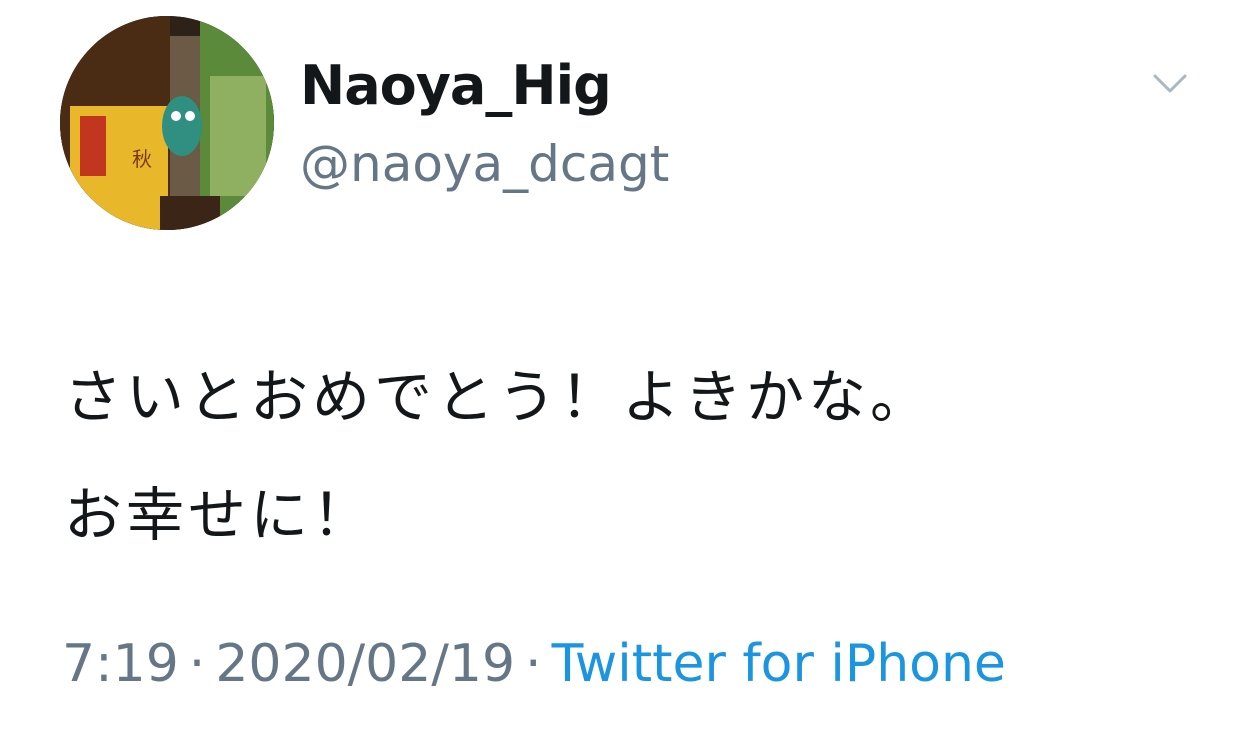 The height and width of the screenshot is (740, 1242). Describe the element at coordinates (484, 164) in the screenshot. I see `user-handle: @naoya_dcagt` at that location.